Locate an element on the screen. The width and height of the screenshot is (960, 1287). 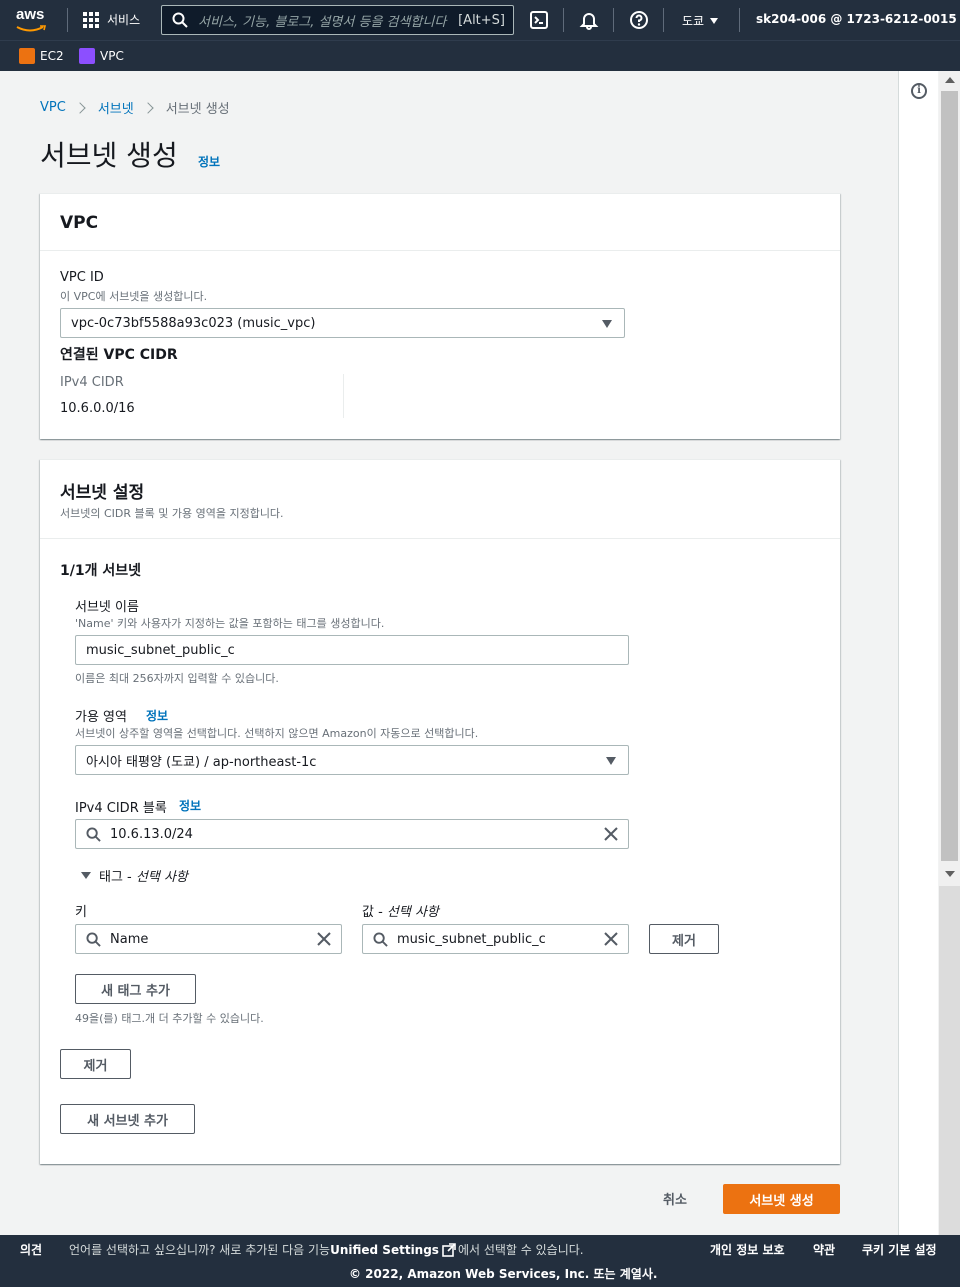
tag-key-value: Name is located at coordinates (129, 939).